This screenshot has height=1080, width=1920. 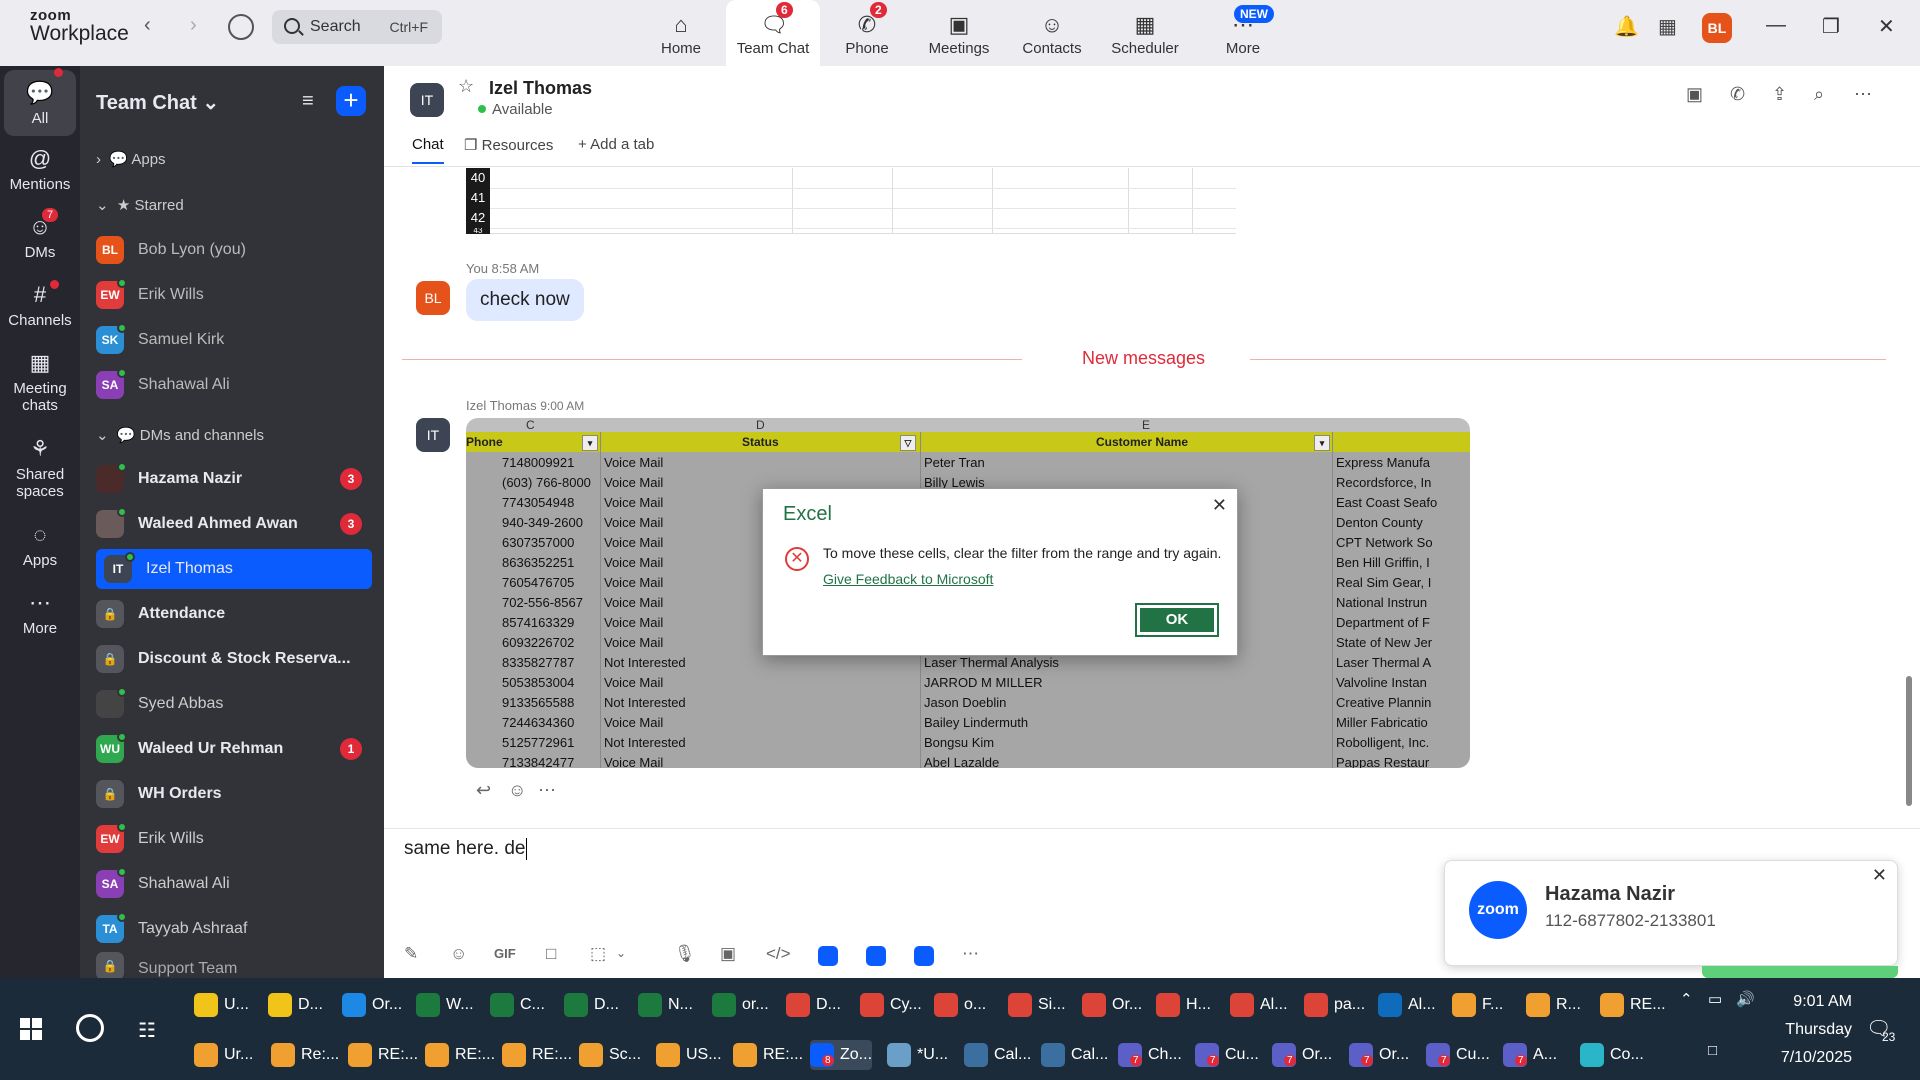 I want to click on sidebar-item: BL Bob Lyon (you), so click(x=234, y=250).